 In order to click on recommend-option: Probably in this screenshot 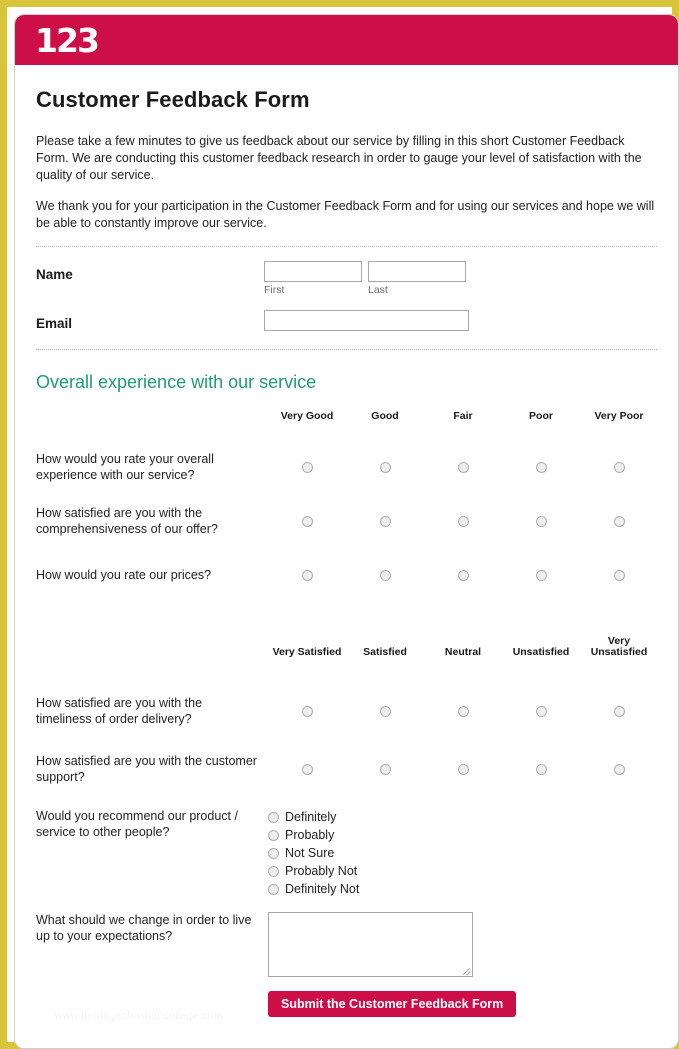, I will do `click(313, 835)`.